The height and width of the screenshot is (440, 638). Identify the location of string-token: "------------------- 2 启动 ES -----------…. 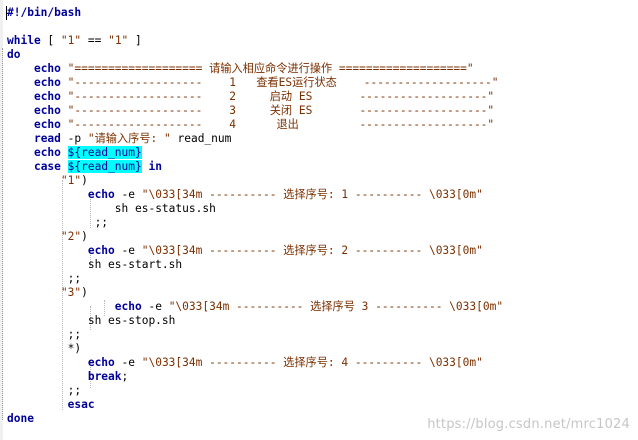
(281, 96).